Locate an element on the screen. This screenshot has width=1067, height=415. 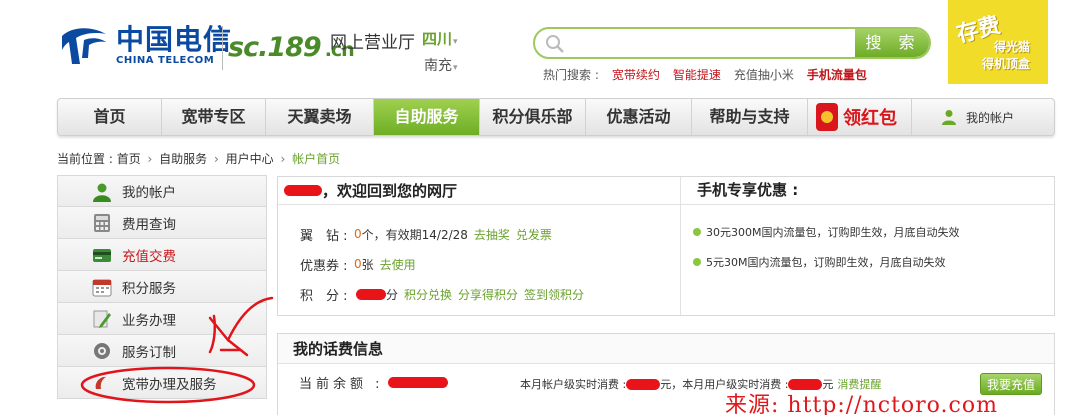
search-input is located at coordinates (711, 43).